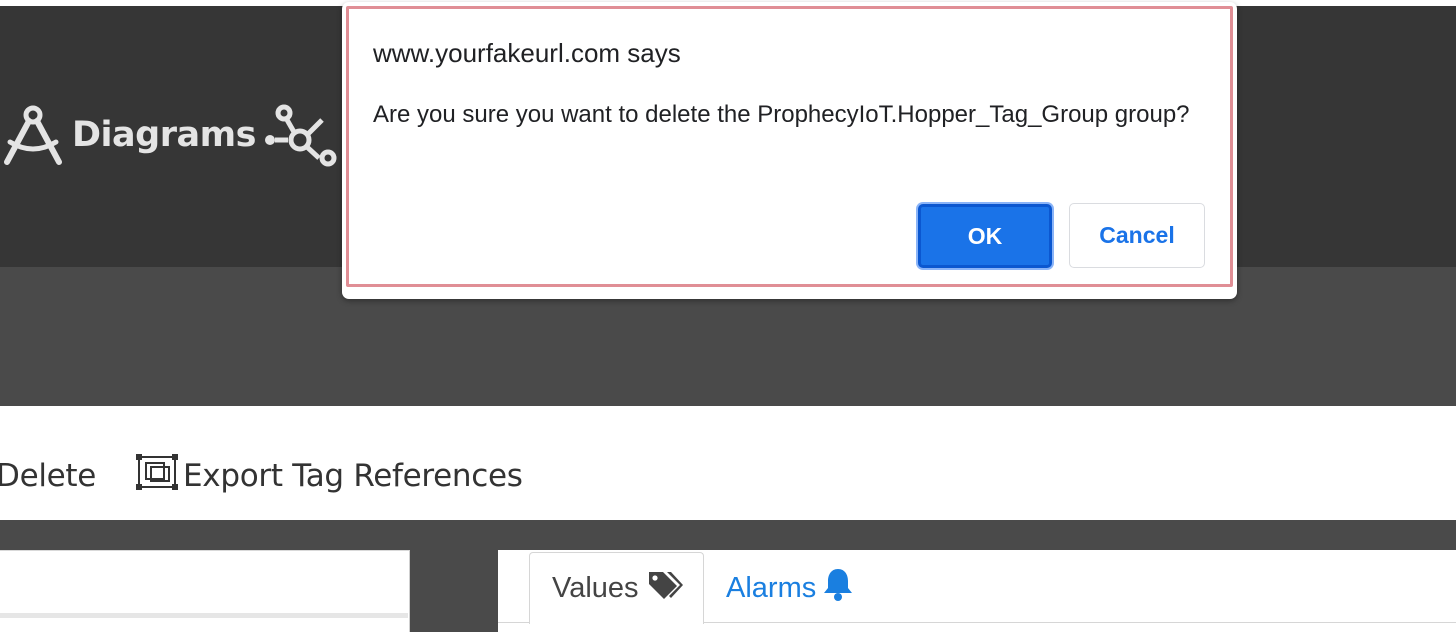  What do you see at coordinates (164, 135) in the screenshot?
I see `nav-item-diagrams-label: Diagrams` at bounding box center [164, 135].